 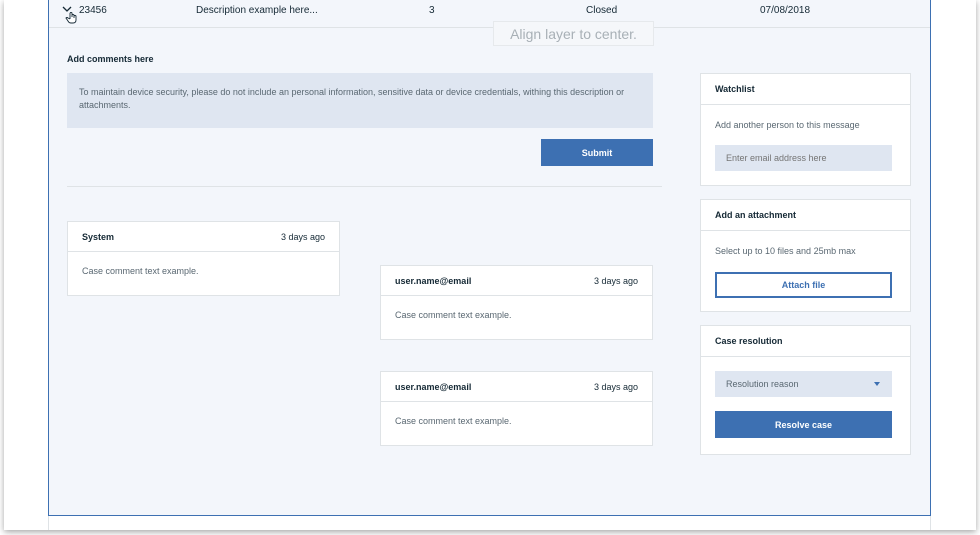 What do you see at coordinates (785, 251) in the screenshot?
I see `attachment-hint: Select up to 10 files and 25mb max` at bounding box center [785, 251].